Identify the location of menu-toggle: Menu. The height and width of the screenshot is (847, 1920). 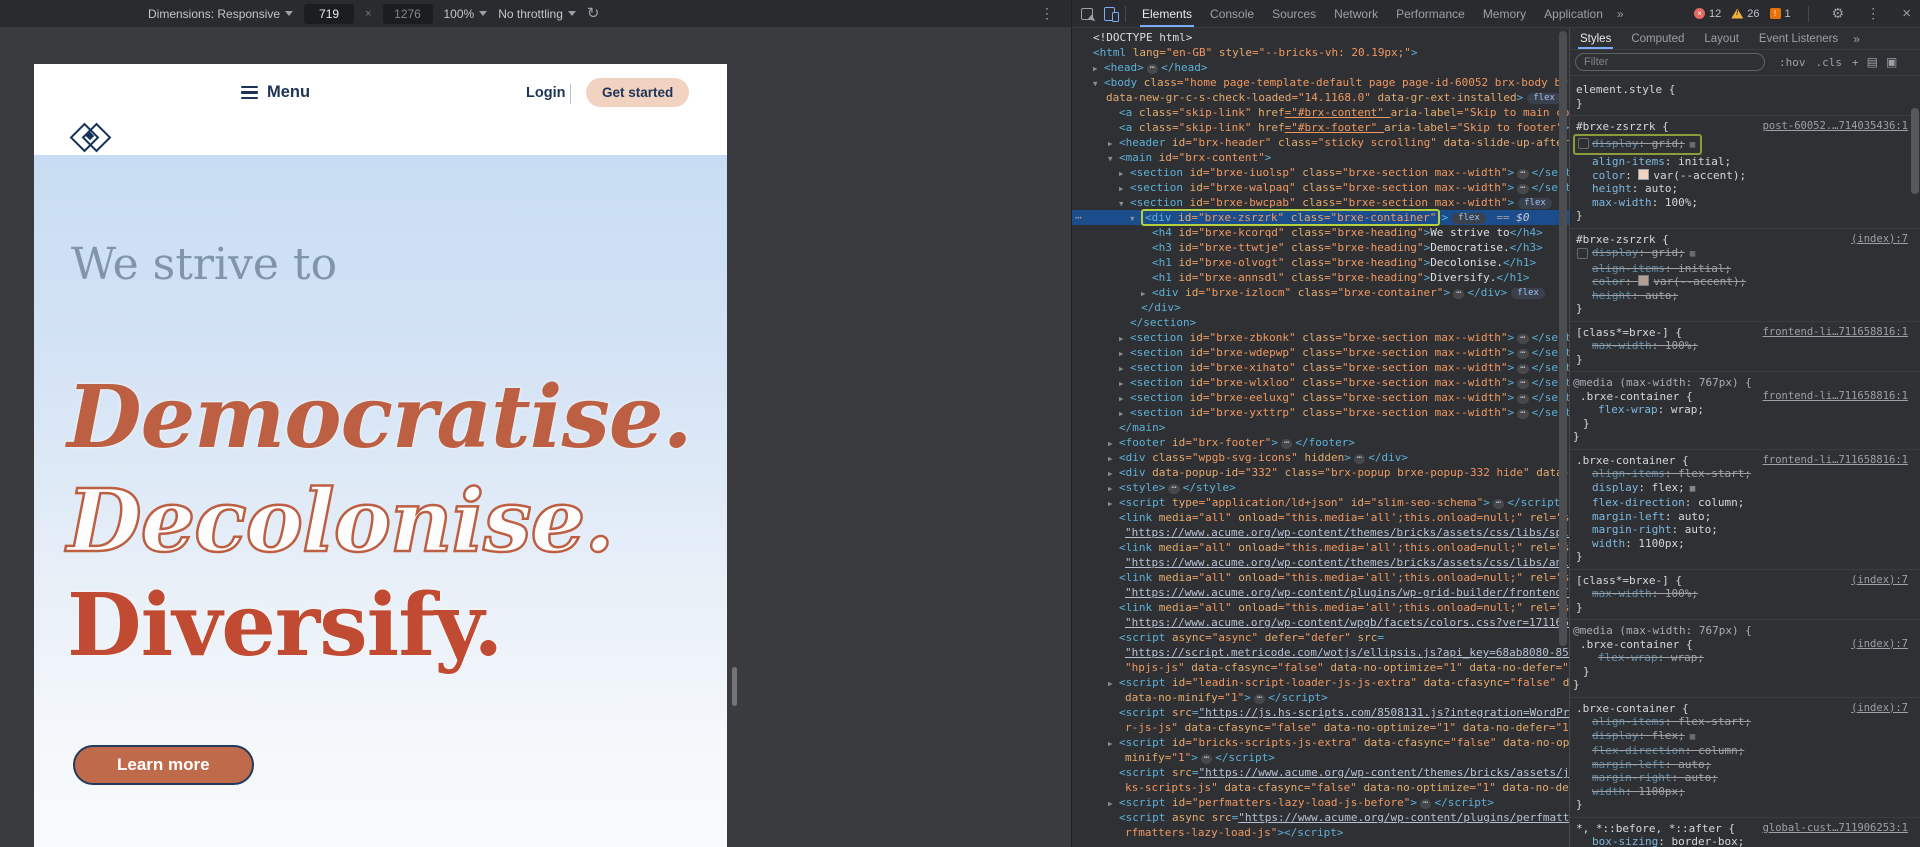
(275, 92).